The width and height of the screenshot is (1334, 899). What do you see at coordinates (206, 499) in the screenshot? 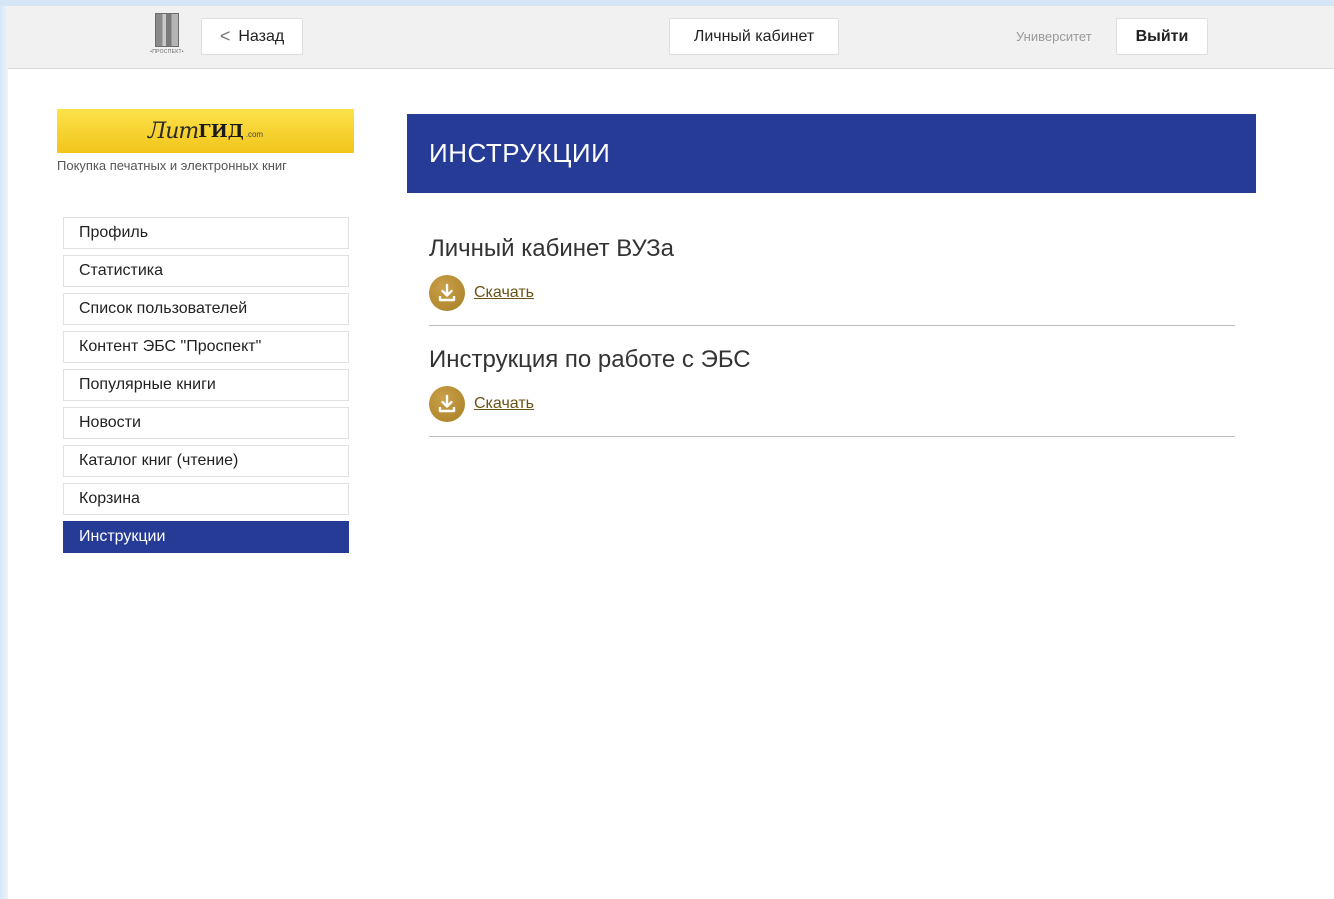
I see `sidebar-item: Корзина` at bounding box center [206, 499].